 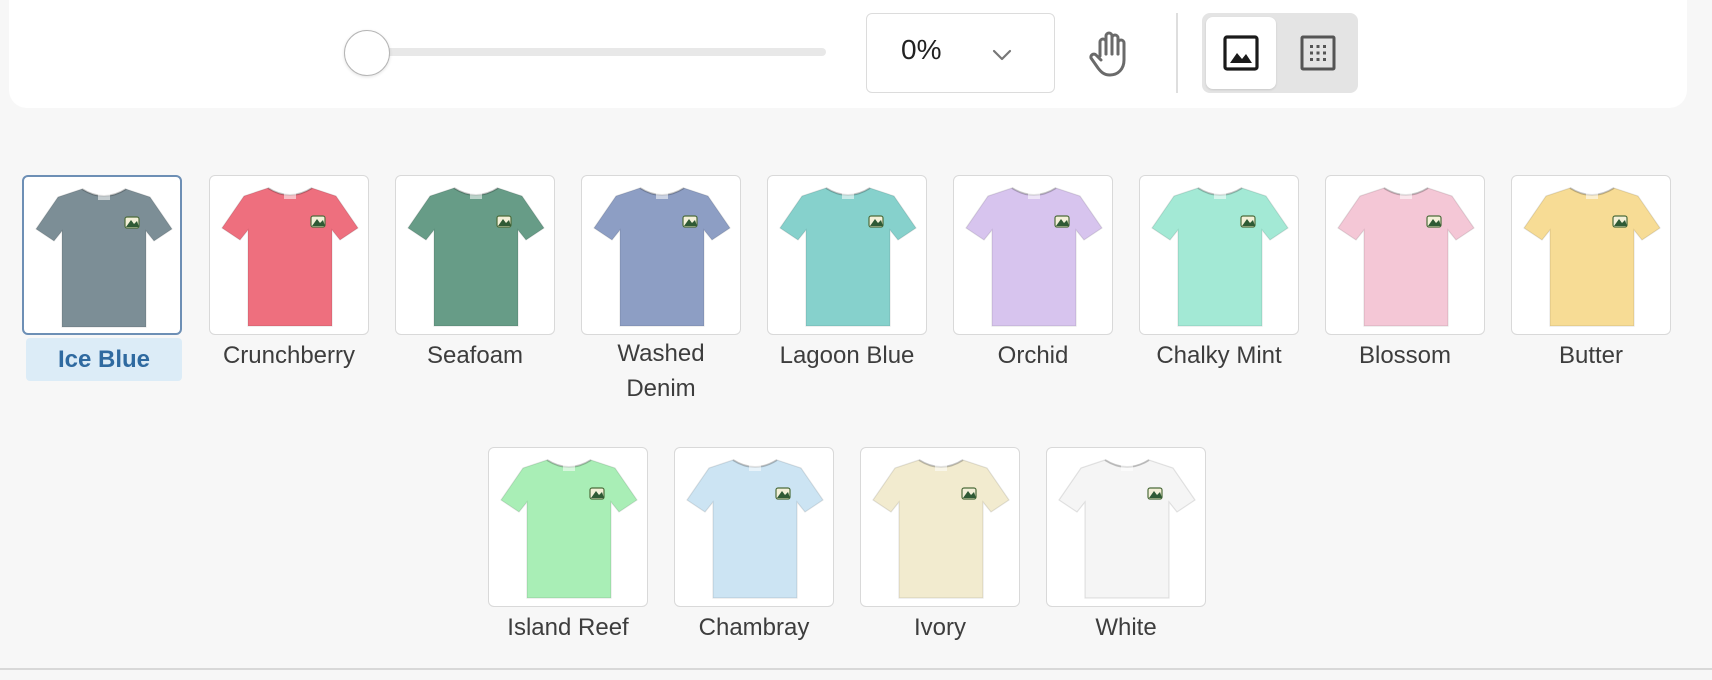 I want to click on color-swatch-label: Crunchberry, so click(x=289, y=355).